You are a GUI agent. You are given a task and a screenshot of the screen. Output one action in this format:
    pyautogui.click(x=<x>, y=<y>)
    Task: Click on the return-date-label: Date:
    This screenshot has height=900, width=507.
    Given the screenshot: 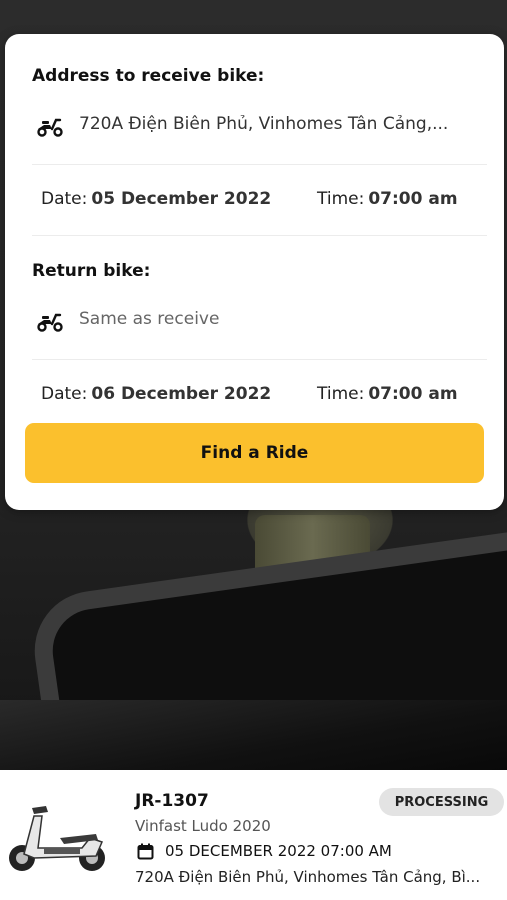 What is the action you would take?
    pyautogui.click(x=64, y=394)
    